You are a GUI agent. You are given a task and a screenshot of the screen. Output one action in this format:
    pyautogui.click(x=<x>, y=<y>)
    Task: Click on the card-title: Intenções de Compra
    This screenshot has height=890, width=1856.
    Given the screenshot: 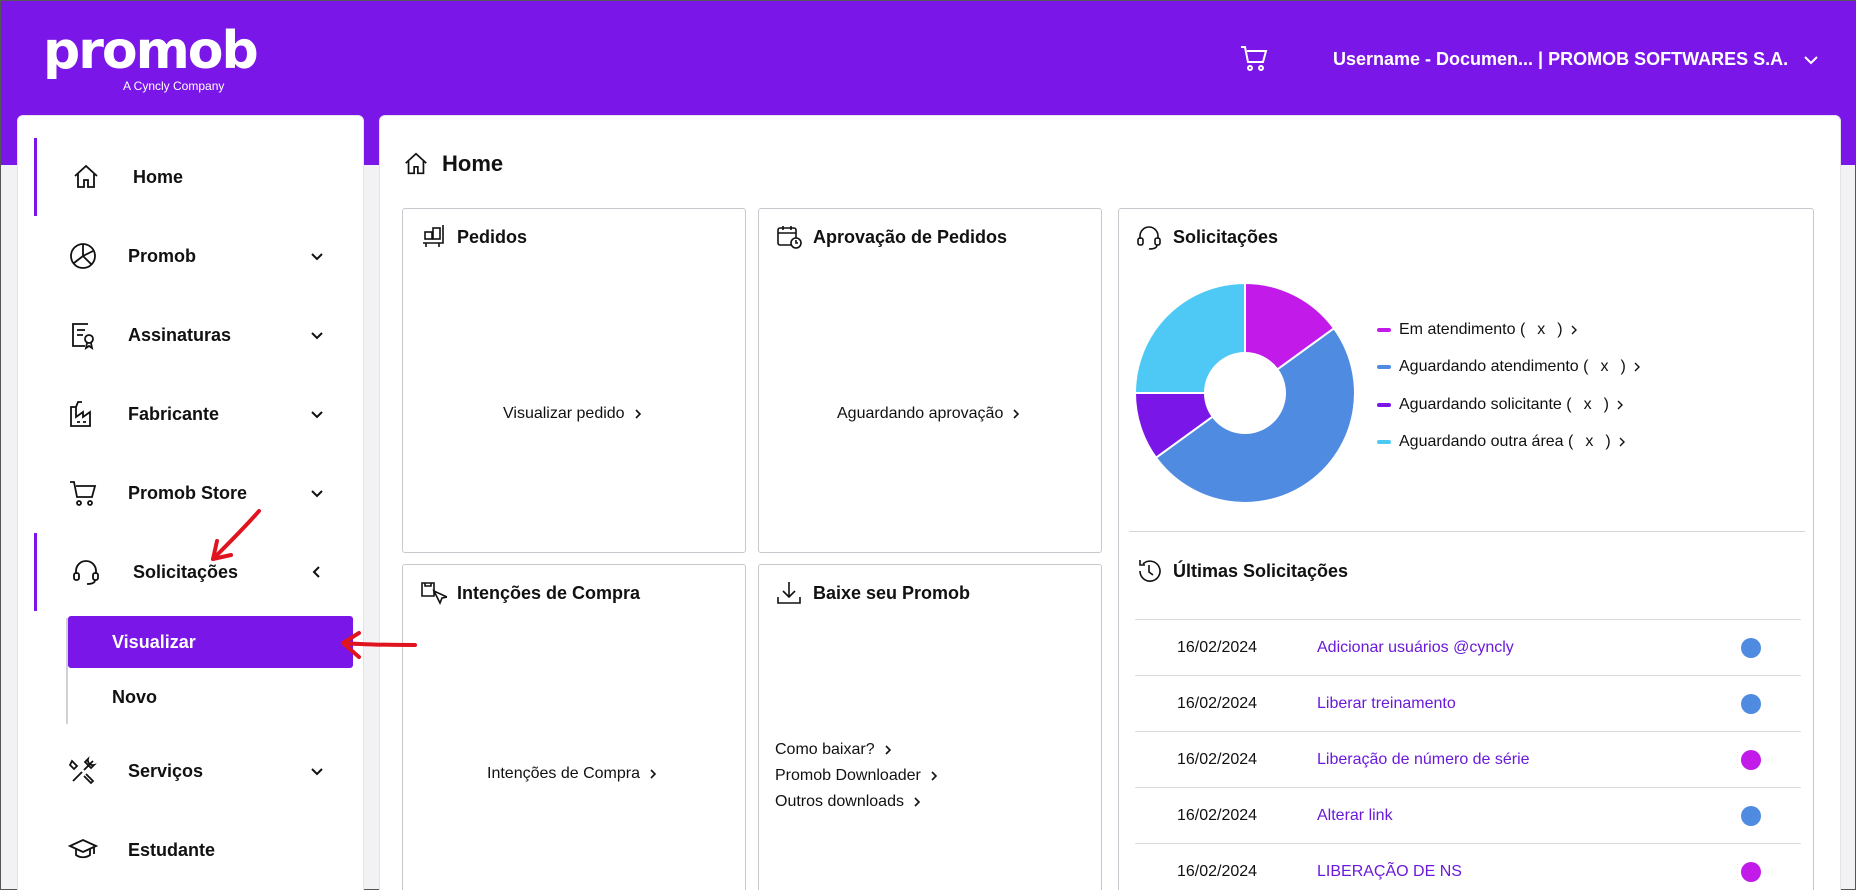 What is the action you would take?
    pyautogui.click(x=549, y=592)
    